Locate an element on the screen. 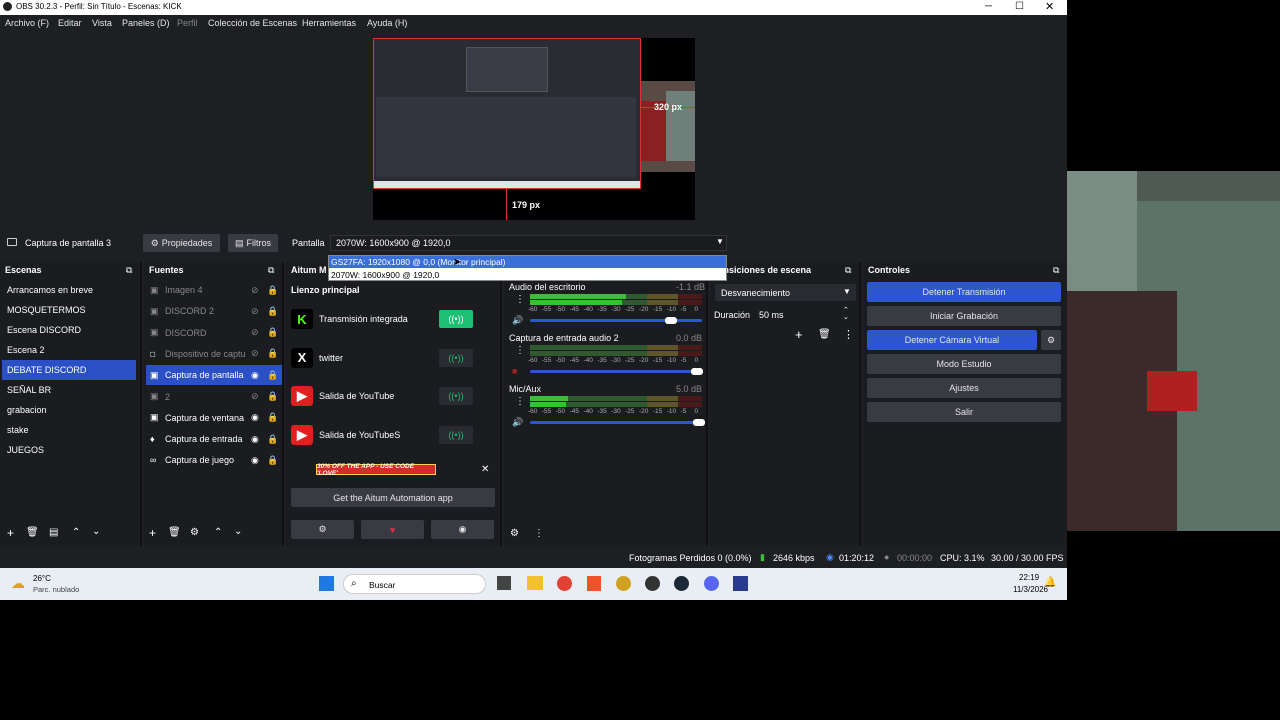 This screenshot has height=720, width=1280. scene-item: Escena 2 is located at coordinates (69, 350).